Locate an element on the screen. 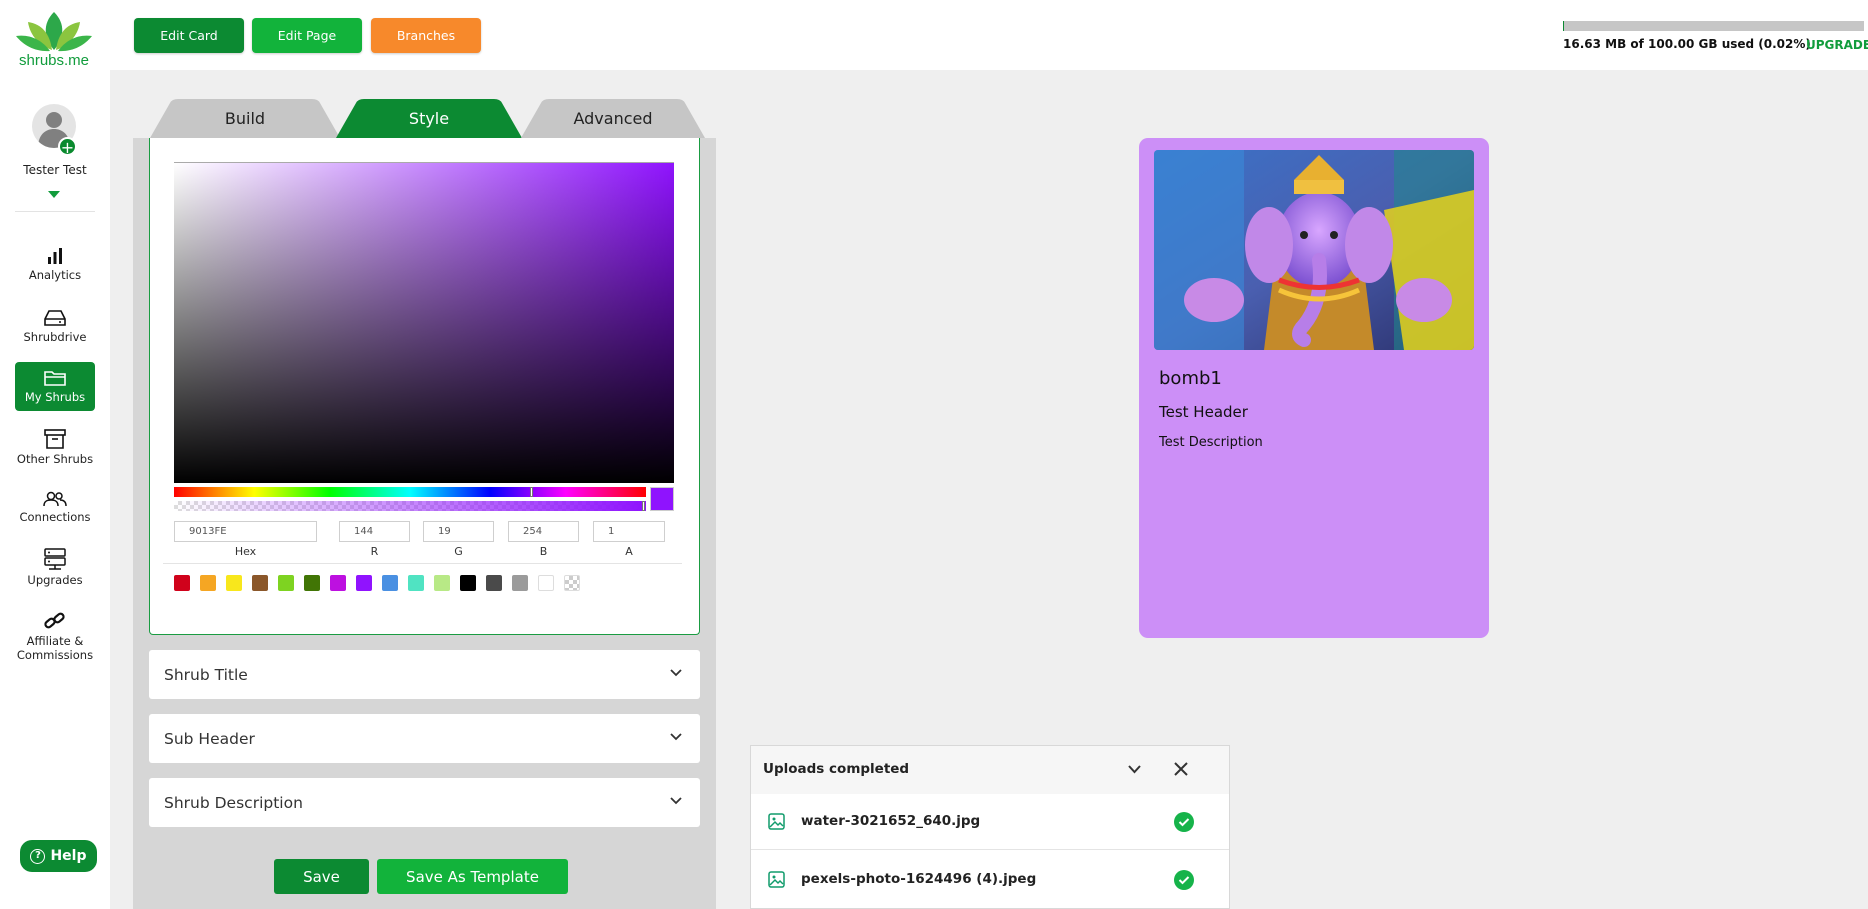 This screenshot has width=1868, height=909. blue-input: 254 is located at coordinates (543, 531).